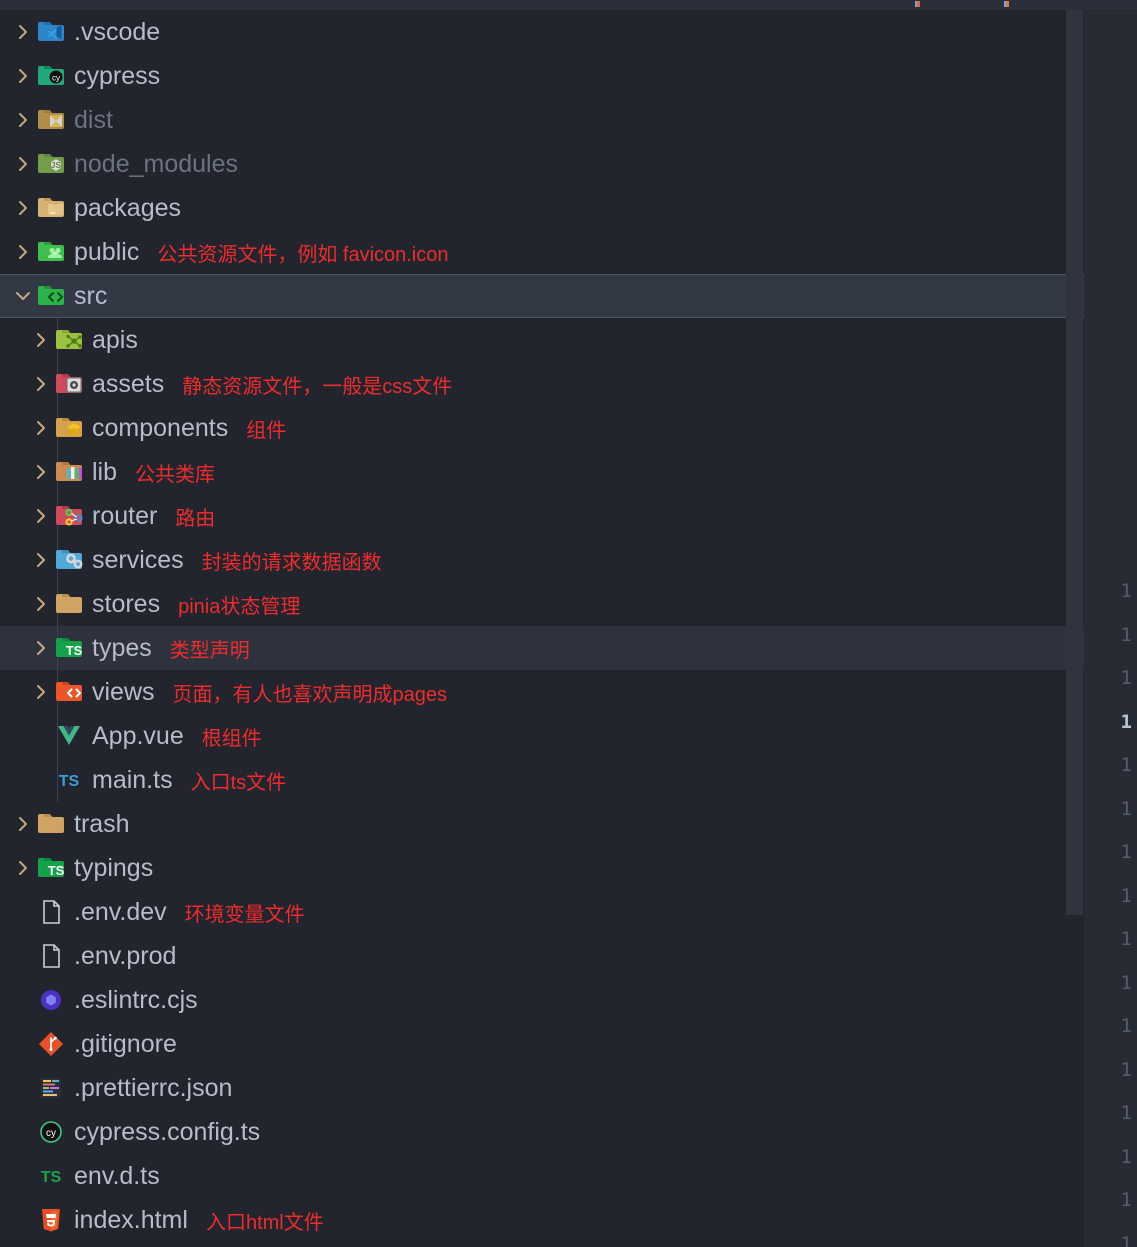 Image resolution: width=1137 pixels, height=1247 pixels. I want to click on tree-folder-row-apis: apis, so click(542, 340).